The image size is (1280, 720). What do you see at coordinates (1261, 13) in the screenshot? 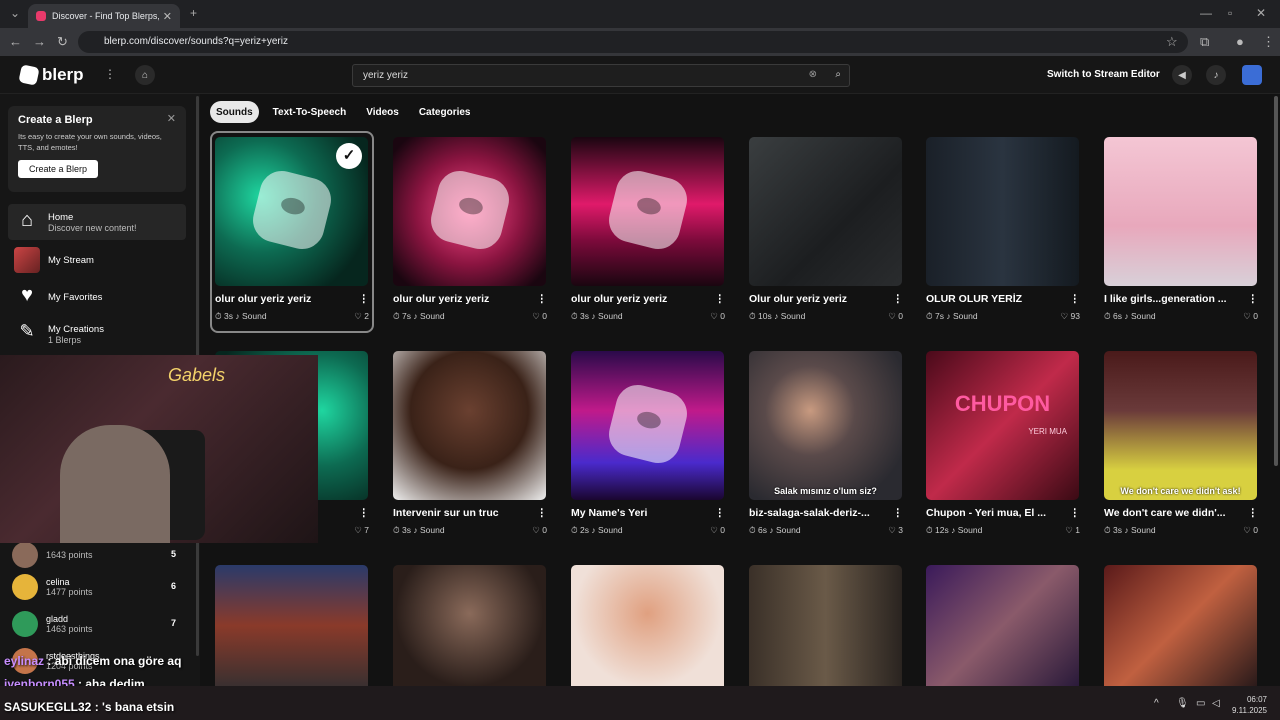
I see `close-window-icon: ✕` at bounding box center [1261, 13].